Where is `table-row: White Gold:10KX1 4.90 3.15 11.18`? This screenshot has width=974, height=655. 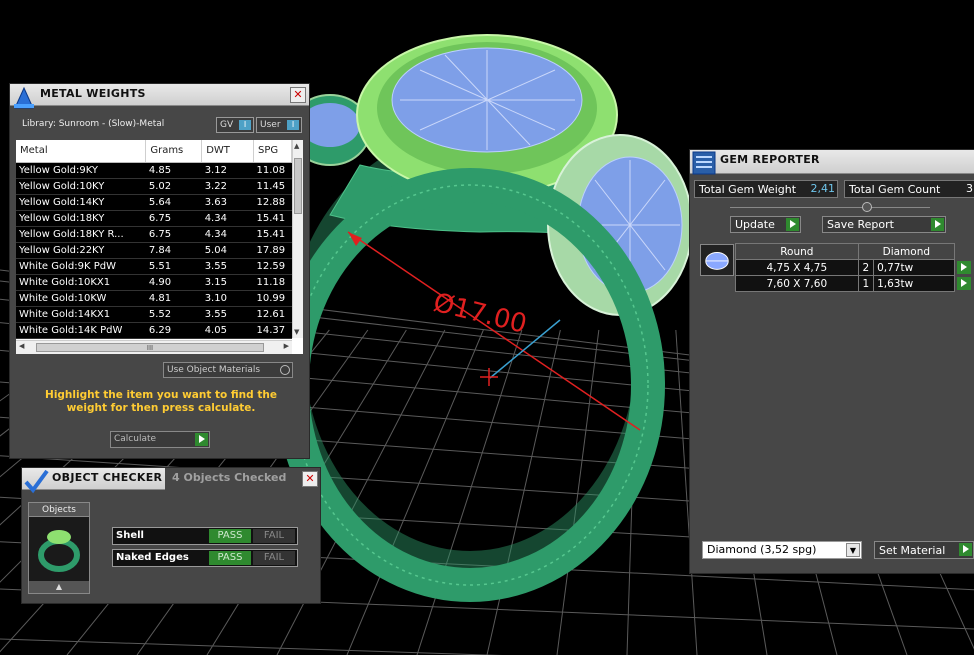 table-row: White Gold:10KX1 4.90 3.15 11.18 is located at coordinates (154, 282).